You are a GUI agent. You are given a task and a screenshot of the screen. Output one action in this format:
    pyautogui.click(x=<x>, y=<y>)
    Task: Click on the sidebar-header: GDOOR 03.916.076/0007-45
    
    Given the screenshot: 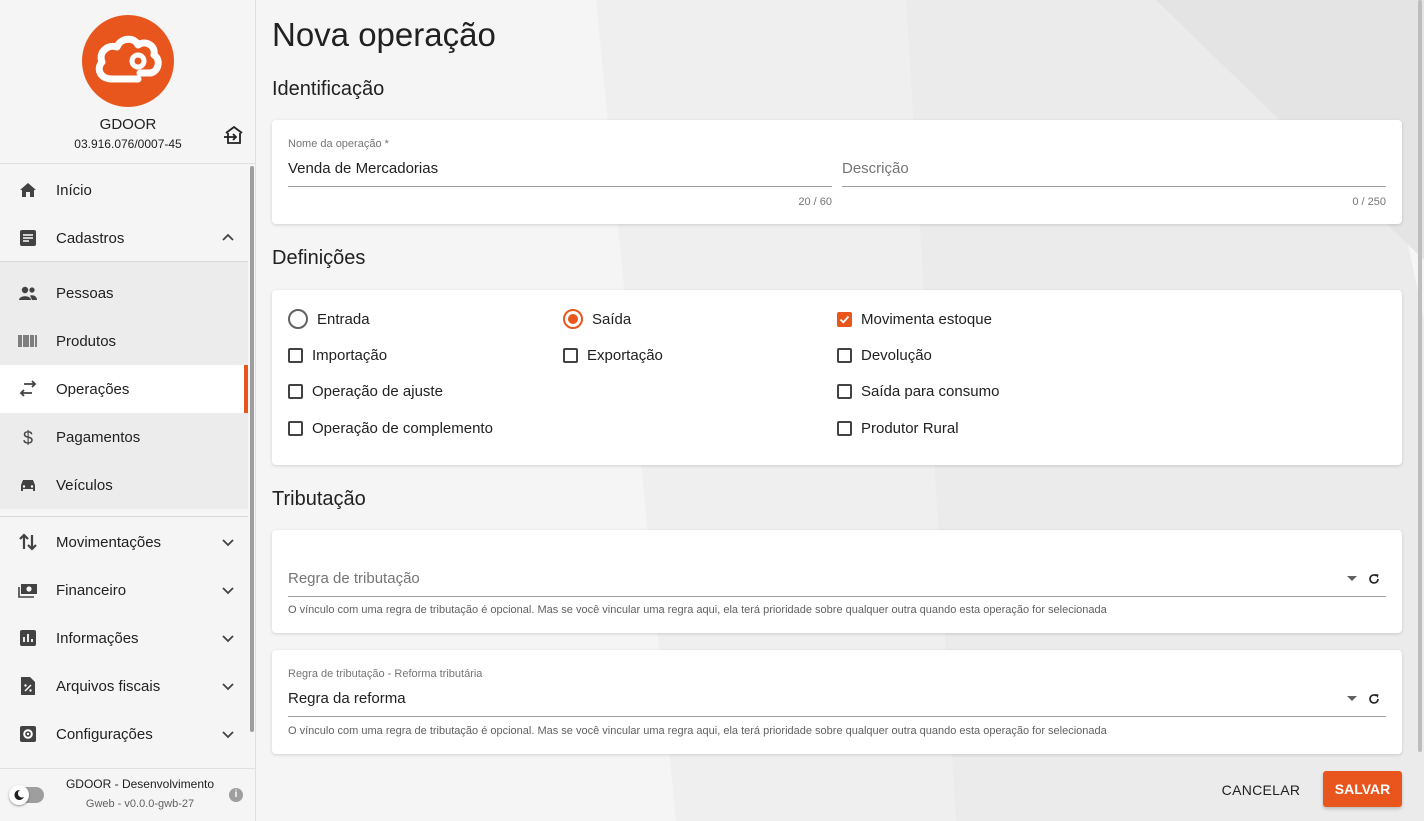 What is the action you would take?
    pyautogui.click(x=127, y=82)
    